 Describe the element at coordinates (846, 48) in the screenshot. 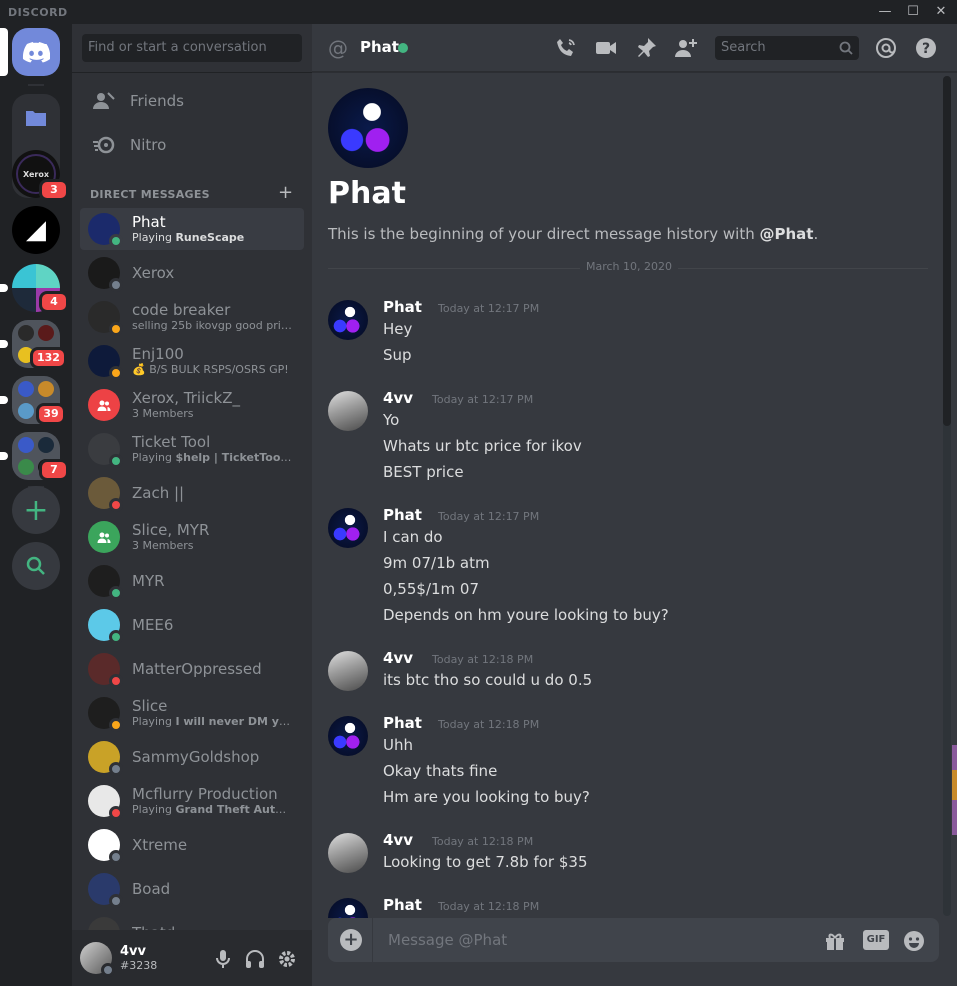

I see `search-icon` at that location.